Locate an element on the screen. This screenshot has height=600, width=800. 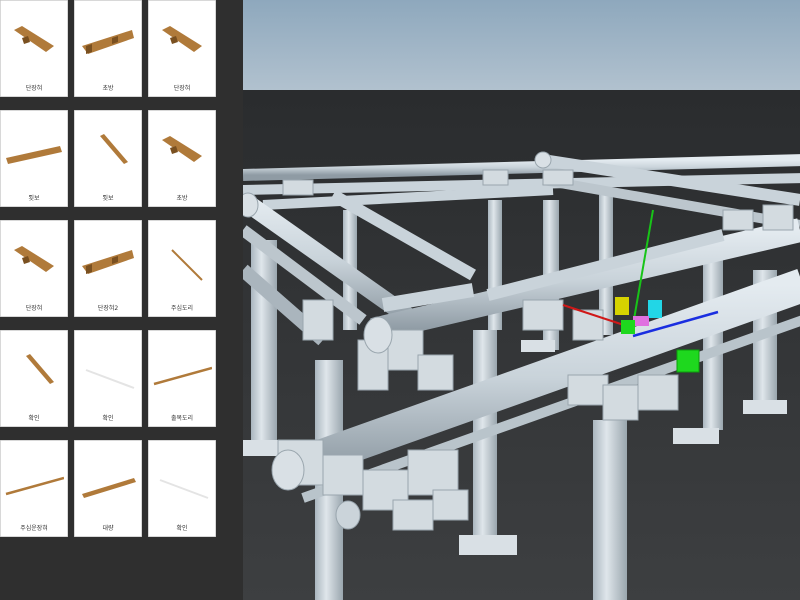
gizmo-move-handle is located at coordinates (688, 361).